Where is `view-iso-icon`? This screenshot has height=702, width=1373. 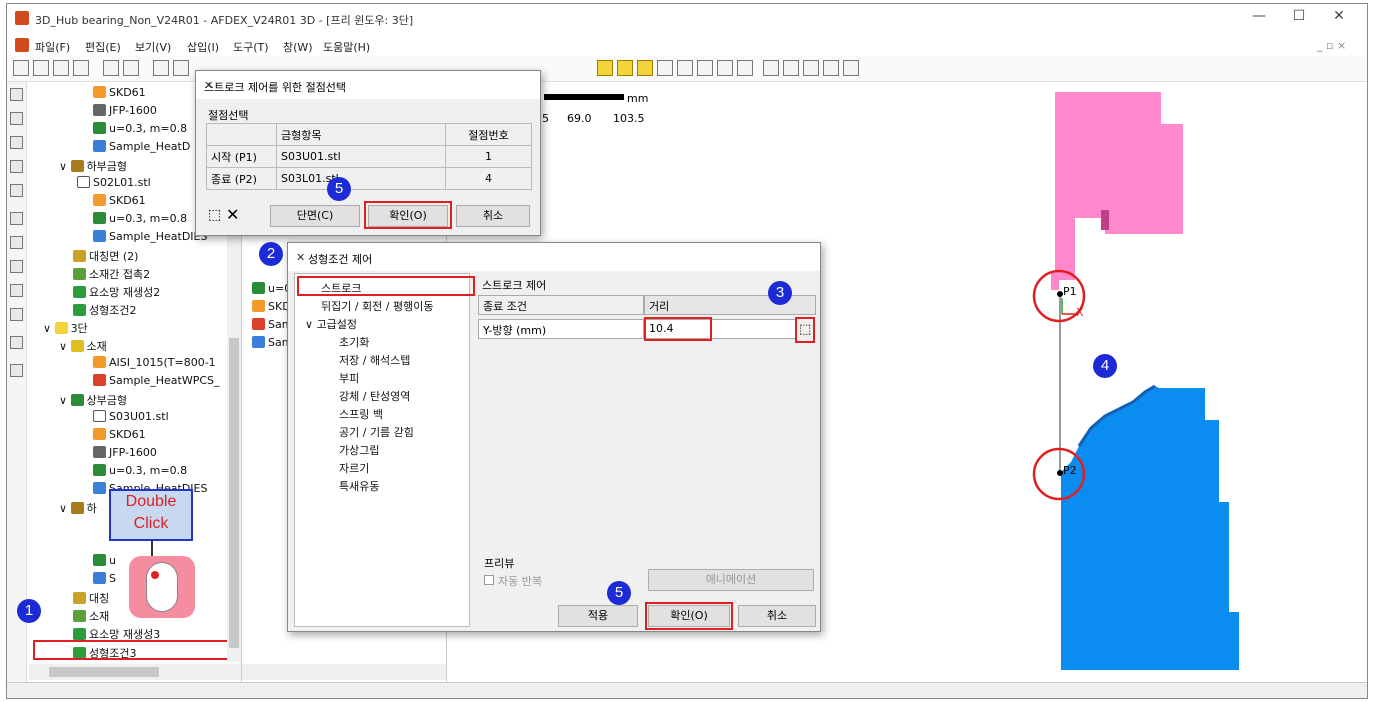
view-iso-icon is located at coordinates (725, 68).